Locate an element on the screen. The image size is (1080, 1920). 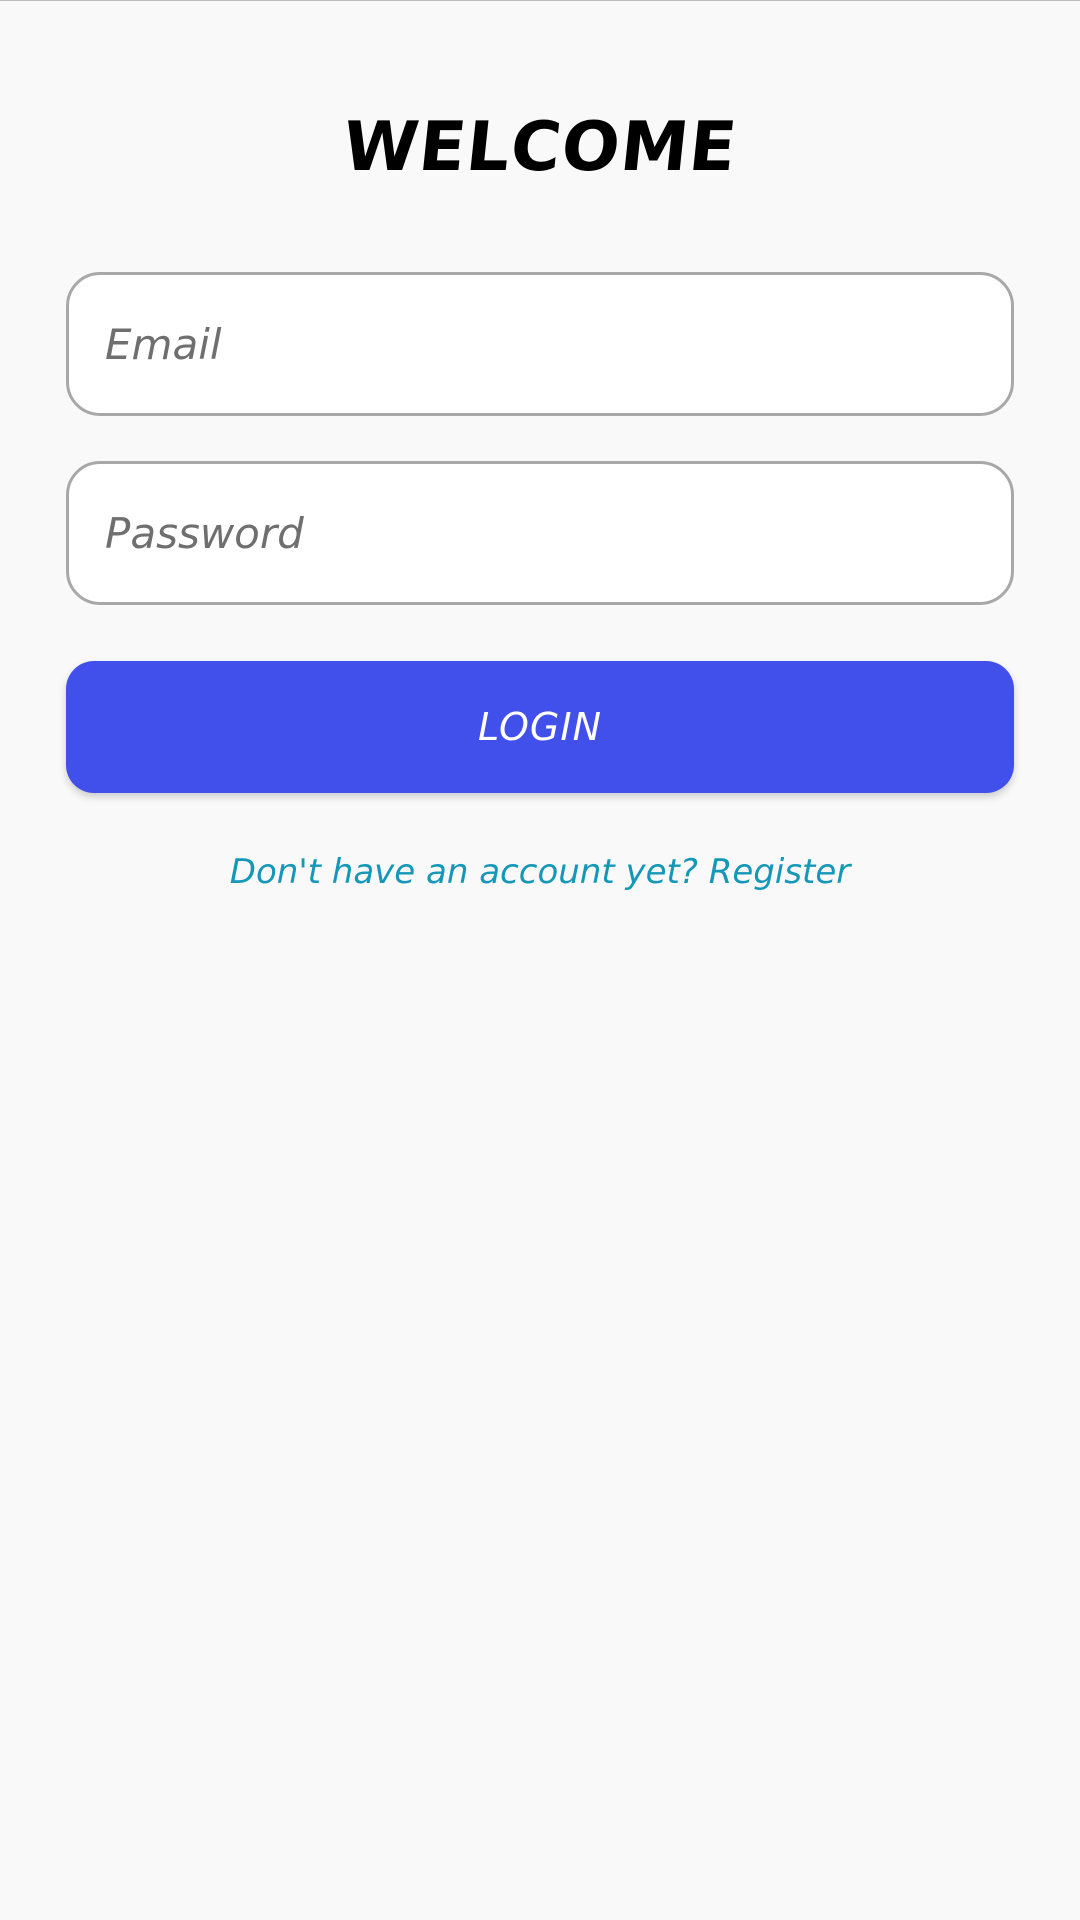
email-field is located at coordinates (540, 344).